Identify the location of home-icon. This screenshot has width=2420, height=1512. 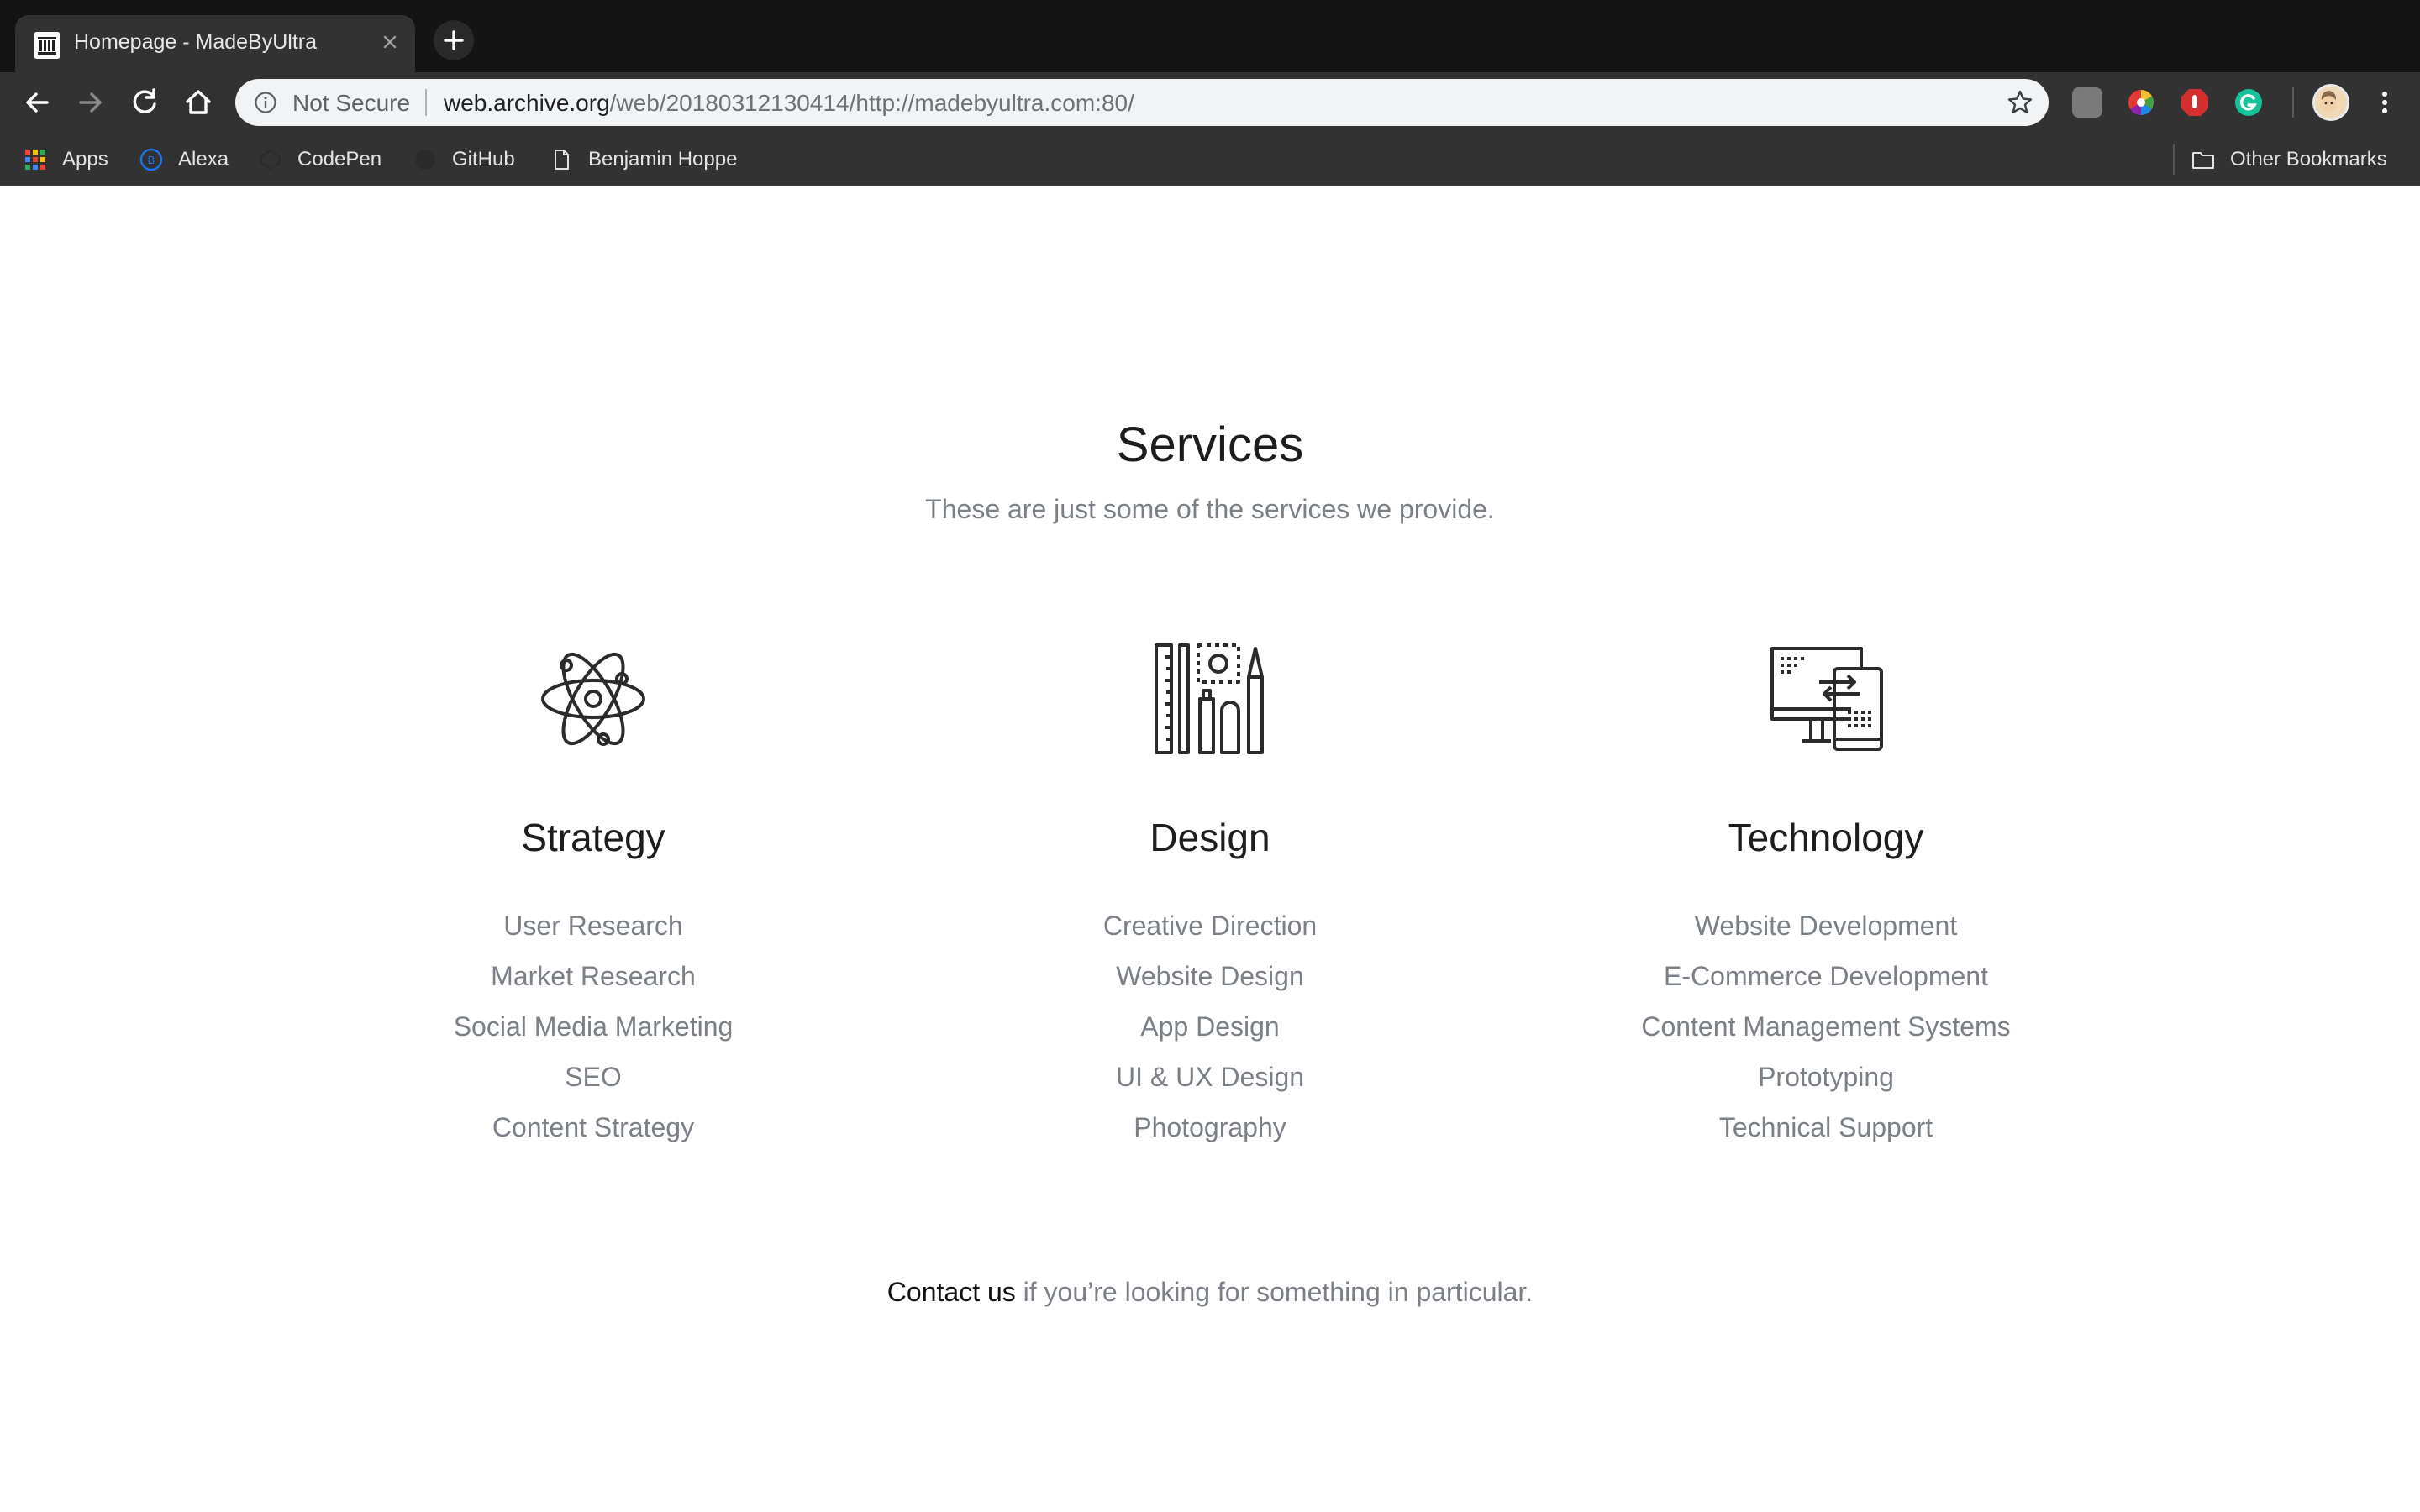
(199, 102).